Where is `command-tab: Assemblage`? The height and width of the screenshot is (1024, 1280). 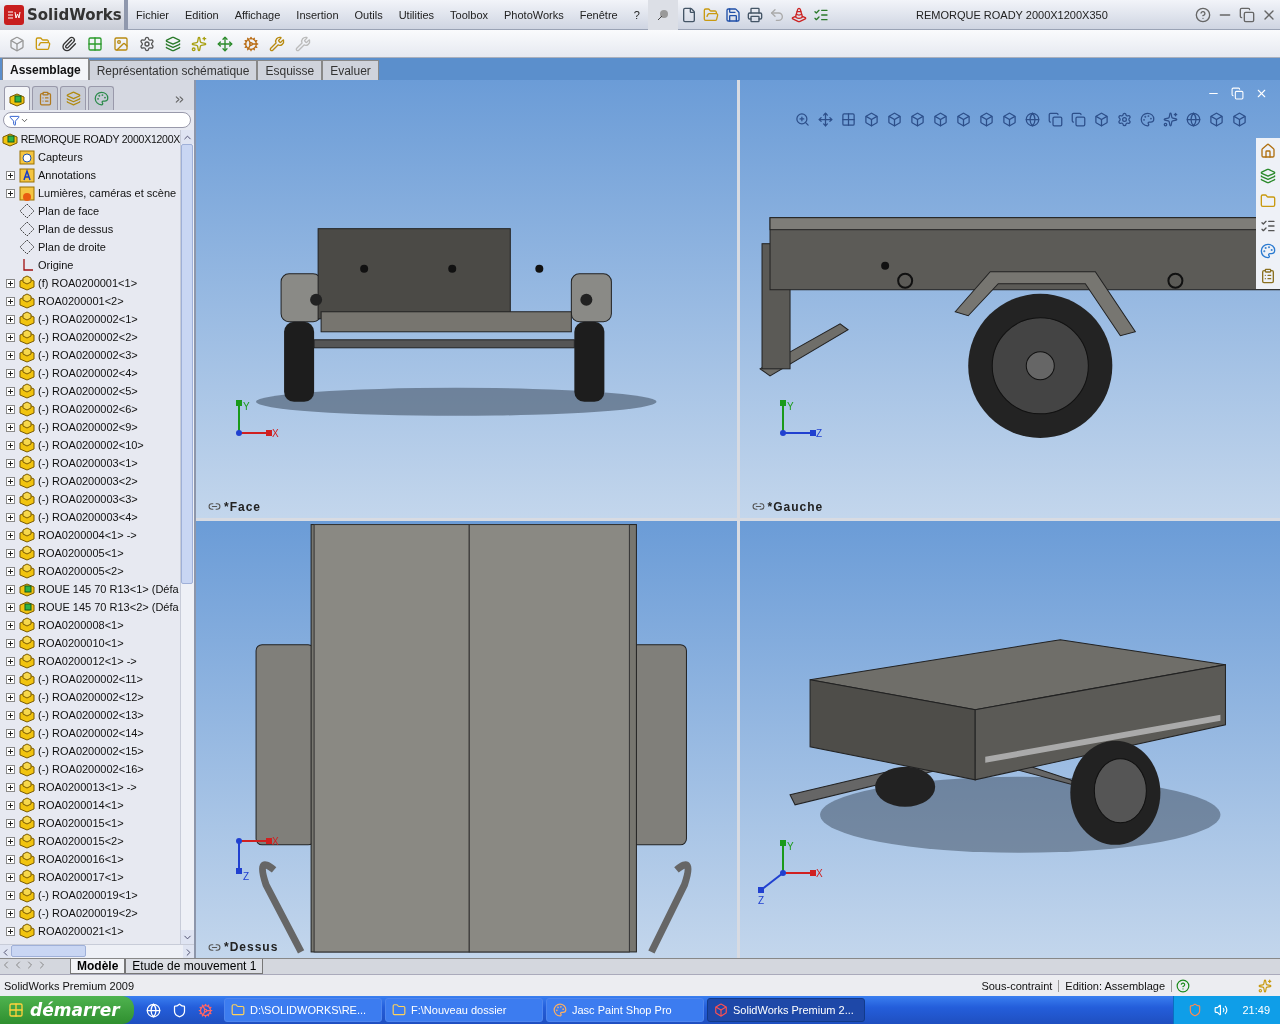 command-tab: Assemblage is located at coordinates (45, 69).